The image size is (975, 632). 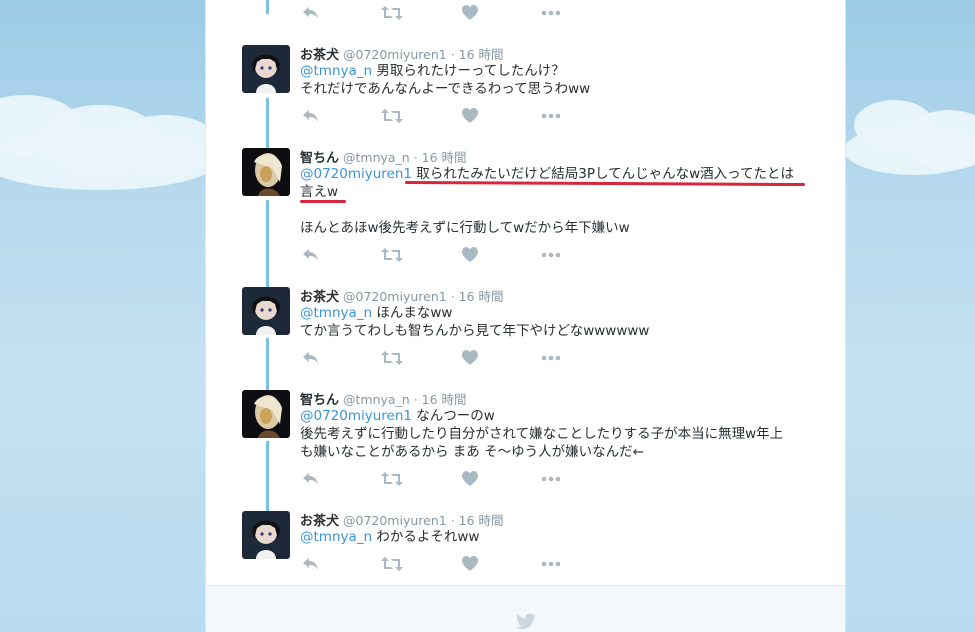 What do you see at coordinates (376, 313) in the screenshot?
I see `tweet-text: @tmnya_n ほんまなww` at bounding box center [376, 313].